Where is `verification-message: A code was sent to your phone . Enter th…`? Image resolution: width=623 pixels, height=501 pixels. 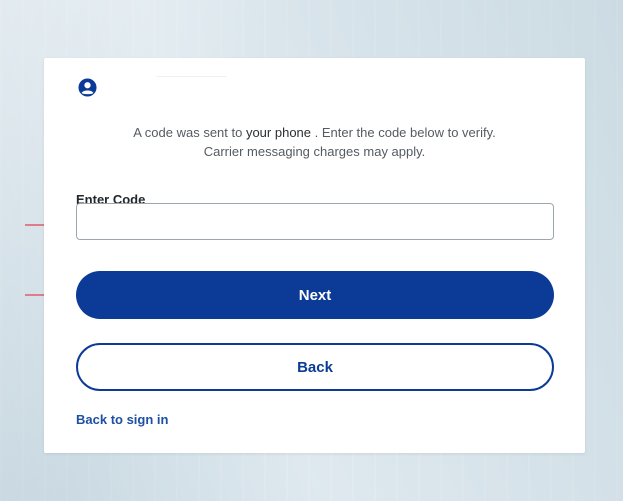 verification-message: A code was sent to your phone . Enter th… is located at coordinates (314, 142).